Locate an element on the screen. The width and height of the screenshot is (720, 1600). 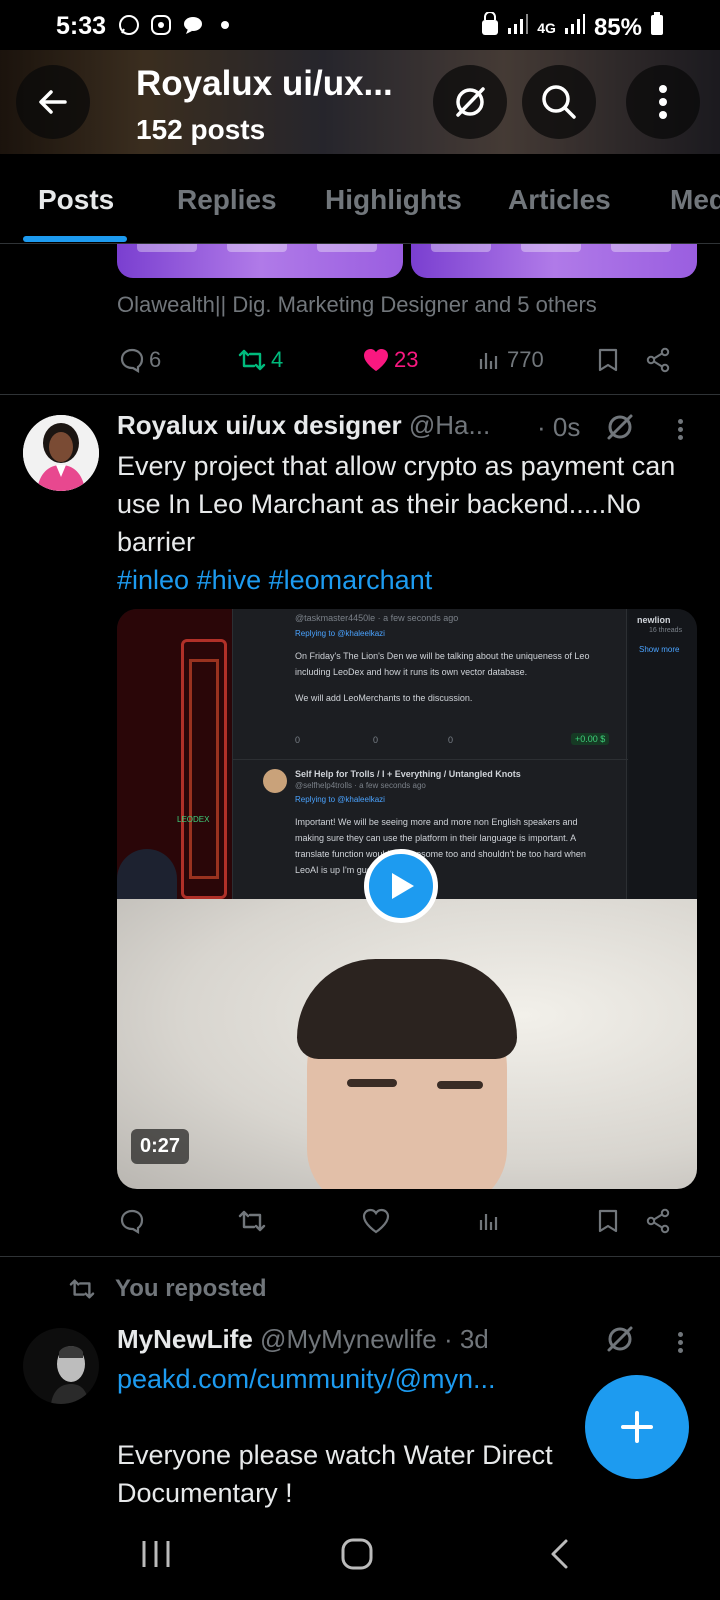
chevron-left-icon is located at coordinates (559, 1554).